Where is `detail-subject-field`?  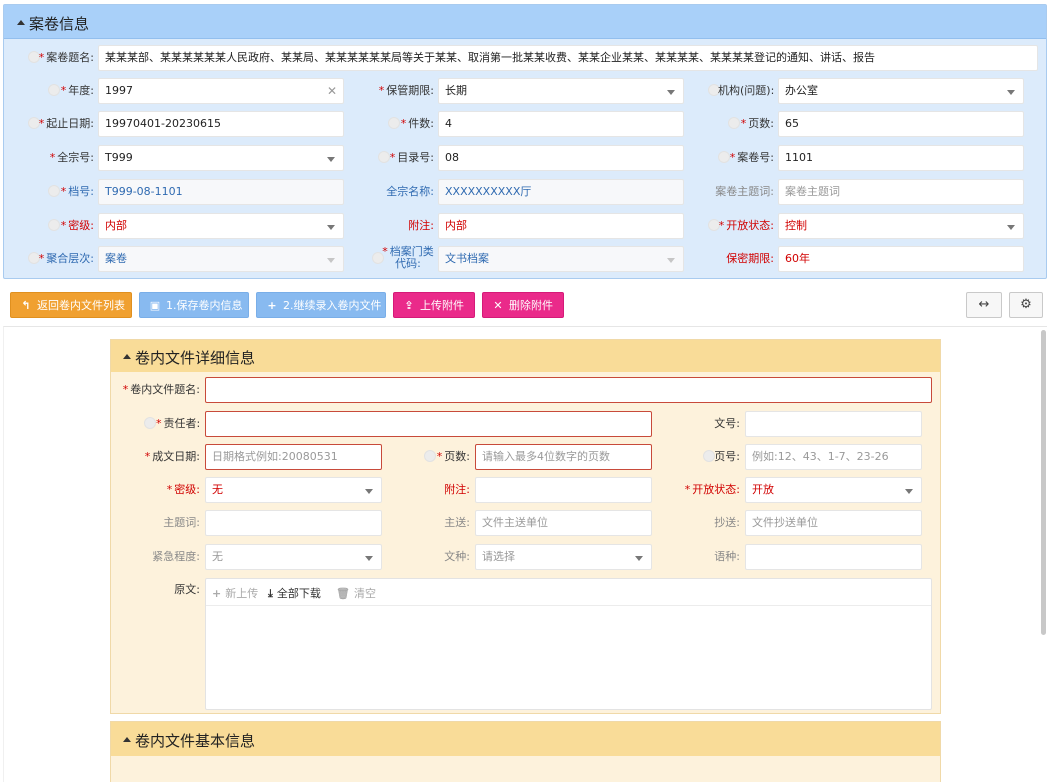 detail-subject-field is located at coordinates (293, 523).